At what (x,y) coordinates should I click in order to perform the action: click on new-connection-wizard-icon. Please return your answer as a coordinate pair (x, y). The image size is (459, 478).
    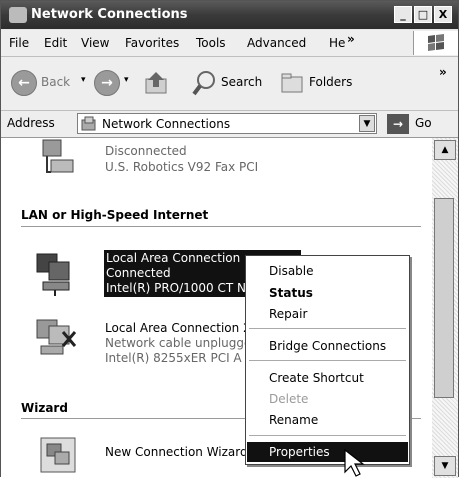
    Looking at the image, I should click on (59, 456).